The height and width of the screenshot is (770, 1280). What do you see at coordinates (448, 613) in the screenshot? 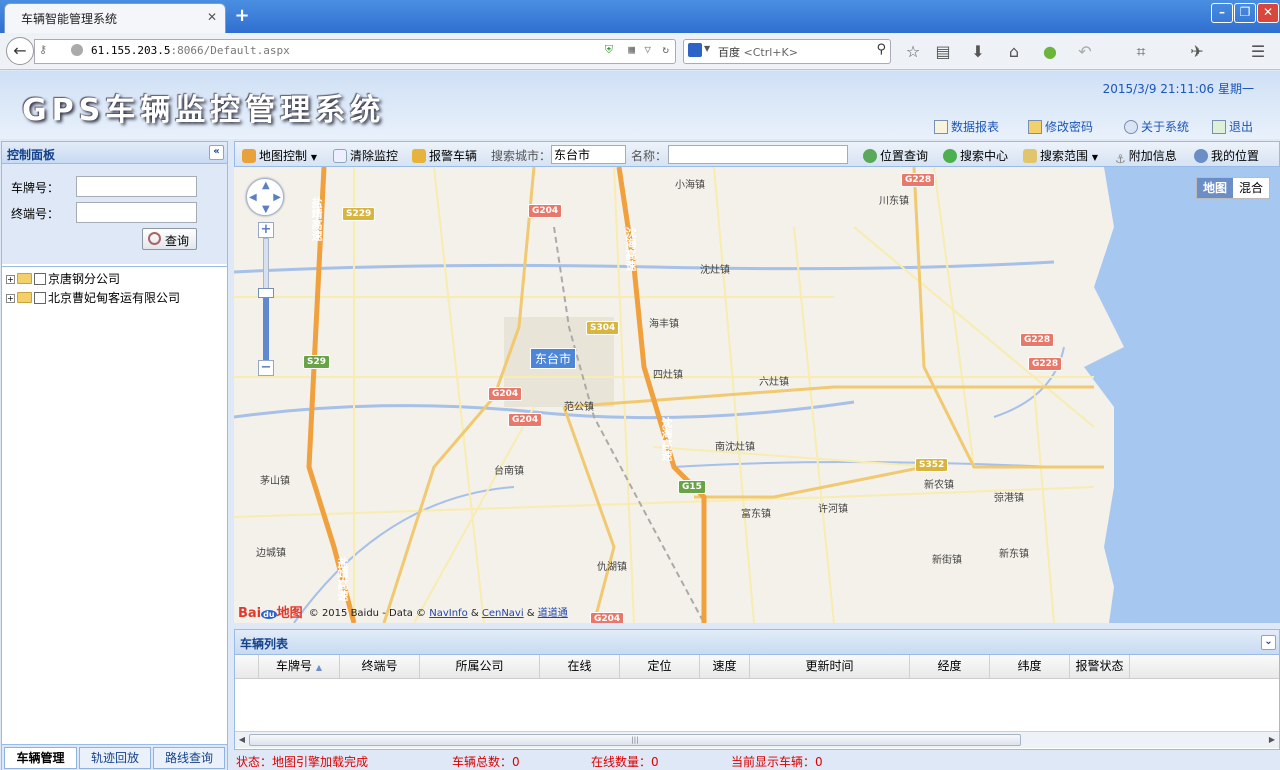
I see `navinfo-link: NavInfo` at bounding box center [448, 613].